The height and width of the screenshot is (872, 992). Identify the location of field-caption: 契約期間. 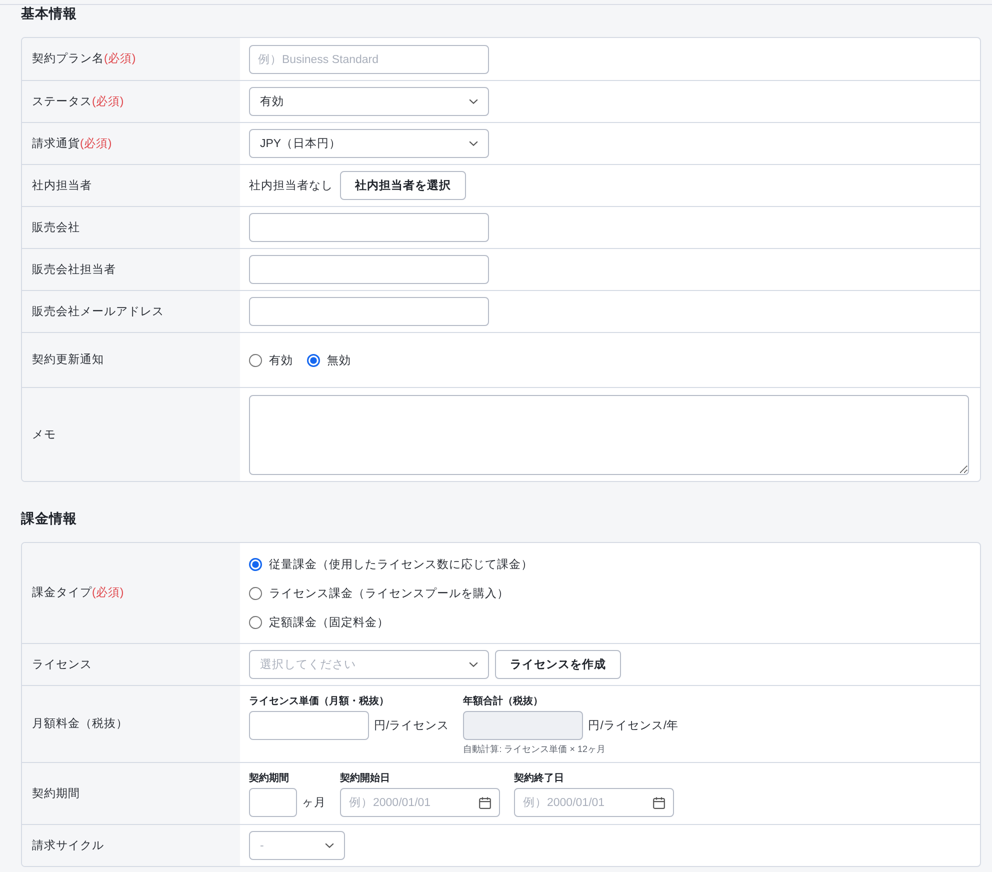
(269, 778).